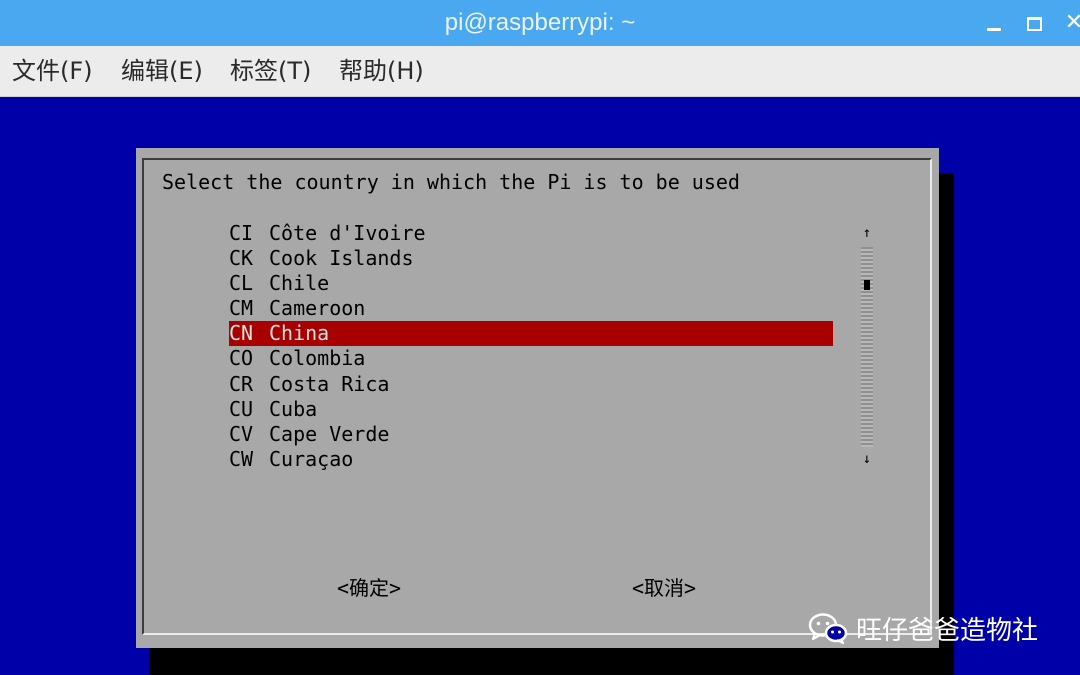 This screenshot has width=1080, height=675. Describe the element at coordinates (531, 334) in the screenshot. I see `list-item: CN China` at that location.